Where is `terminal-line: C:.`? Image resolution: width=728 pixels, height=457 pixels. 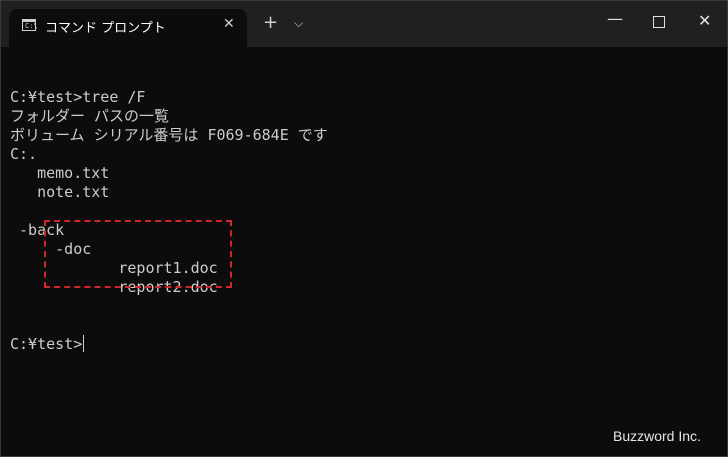
terminal-line: C:. is located at coordinates (24, 154).